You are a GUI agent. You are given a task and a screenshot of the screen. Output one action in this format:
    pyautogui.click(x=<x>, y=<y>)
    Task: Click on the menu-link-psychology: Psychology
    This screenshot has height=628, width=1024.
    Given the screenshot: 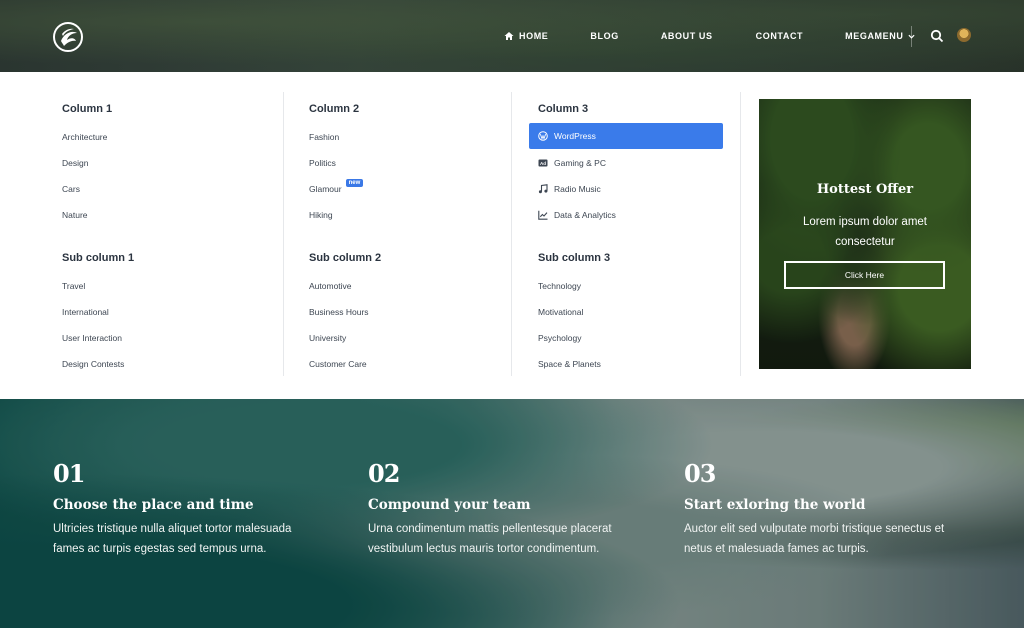 What is the action you would take?
    pyautogui.click(x=559, y=338)
    